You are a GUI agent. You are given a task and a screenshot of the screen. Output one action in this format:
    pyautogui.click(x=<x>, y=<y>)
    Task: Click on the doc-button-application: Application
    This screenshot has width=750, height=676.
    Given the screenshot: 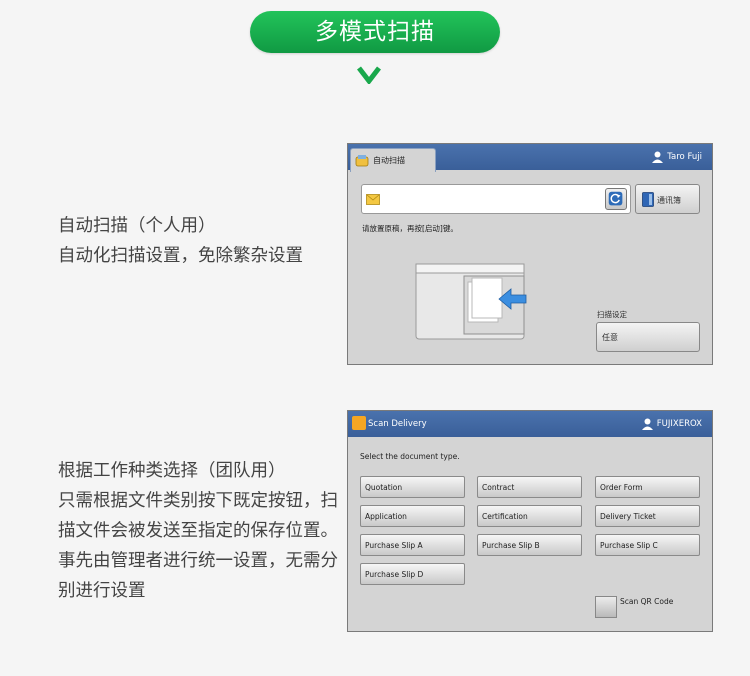 What is the action you would take?
    pyautogui.click(x=412, y=516)
    